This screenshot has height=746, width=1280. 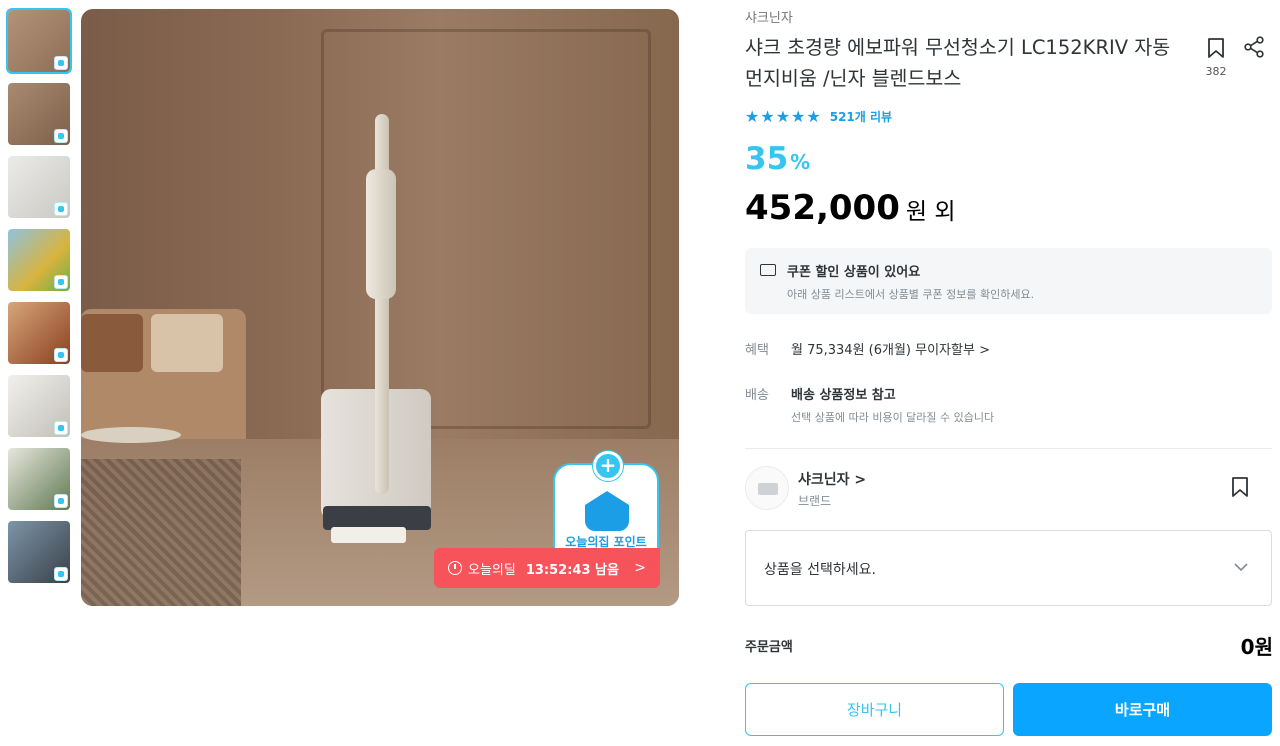 What do you see at coordinates (930, 212) in the screenshot?
I see `price-unit: 원 외` at bounding box center [930, 212].